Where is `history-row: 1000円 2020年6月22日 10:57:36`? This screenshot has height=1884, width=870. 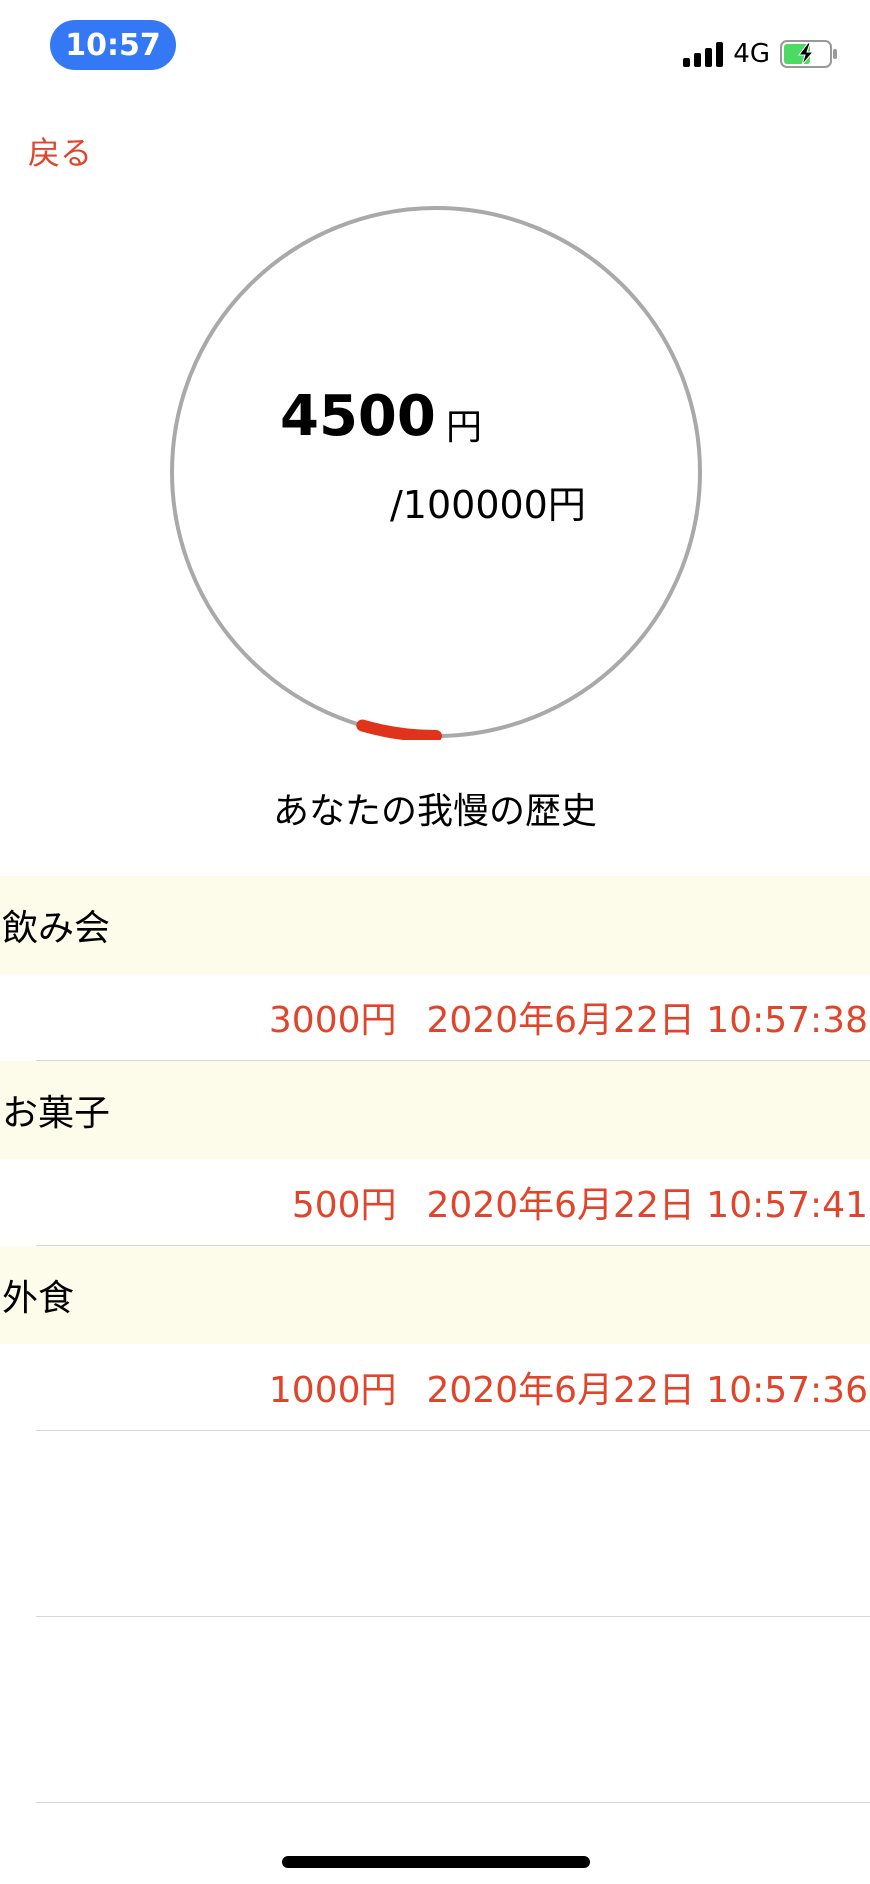 history-row: 1000円 2020年6月22日 10:57:36 is located at coordinates (435, 1387).